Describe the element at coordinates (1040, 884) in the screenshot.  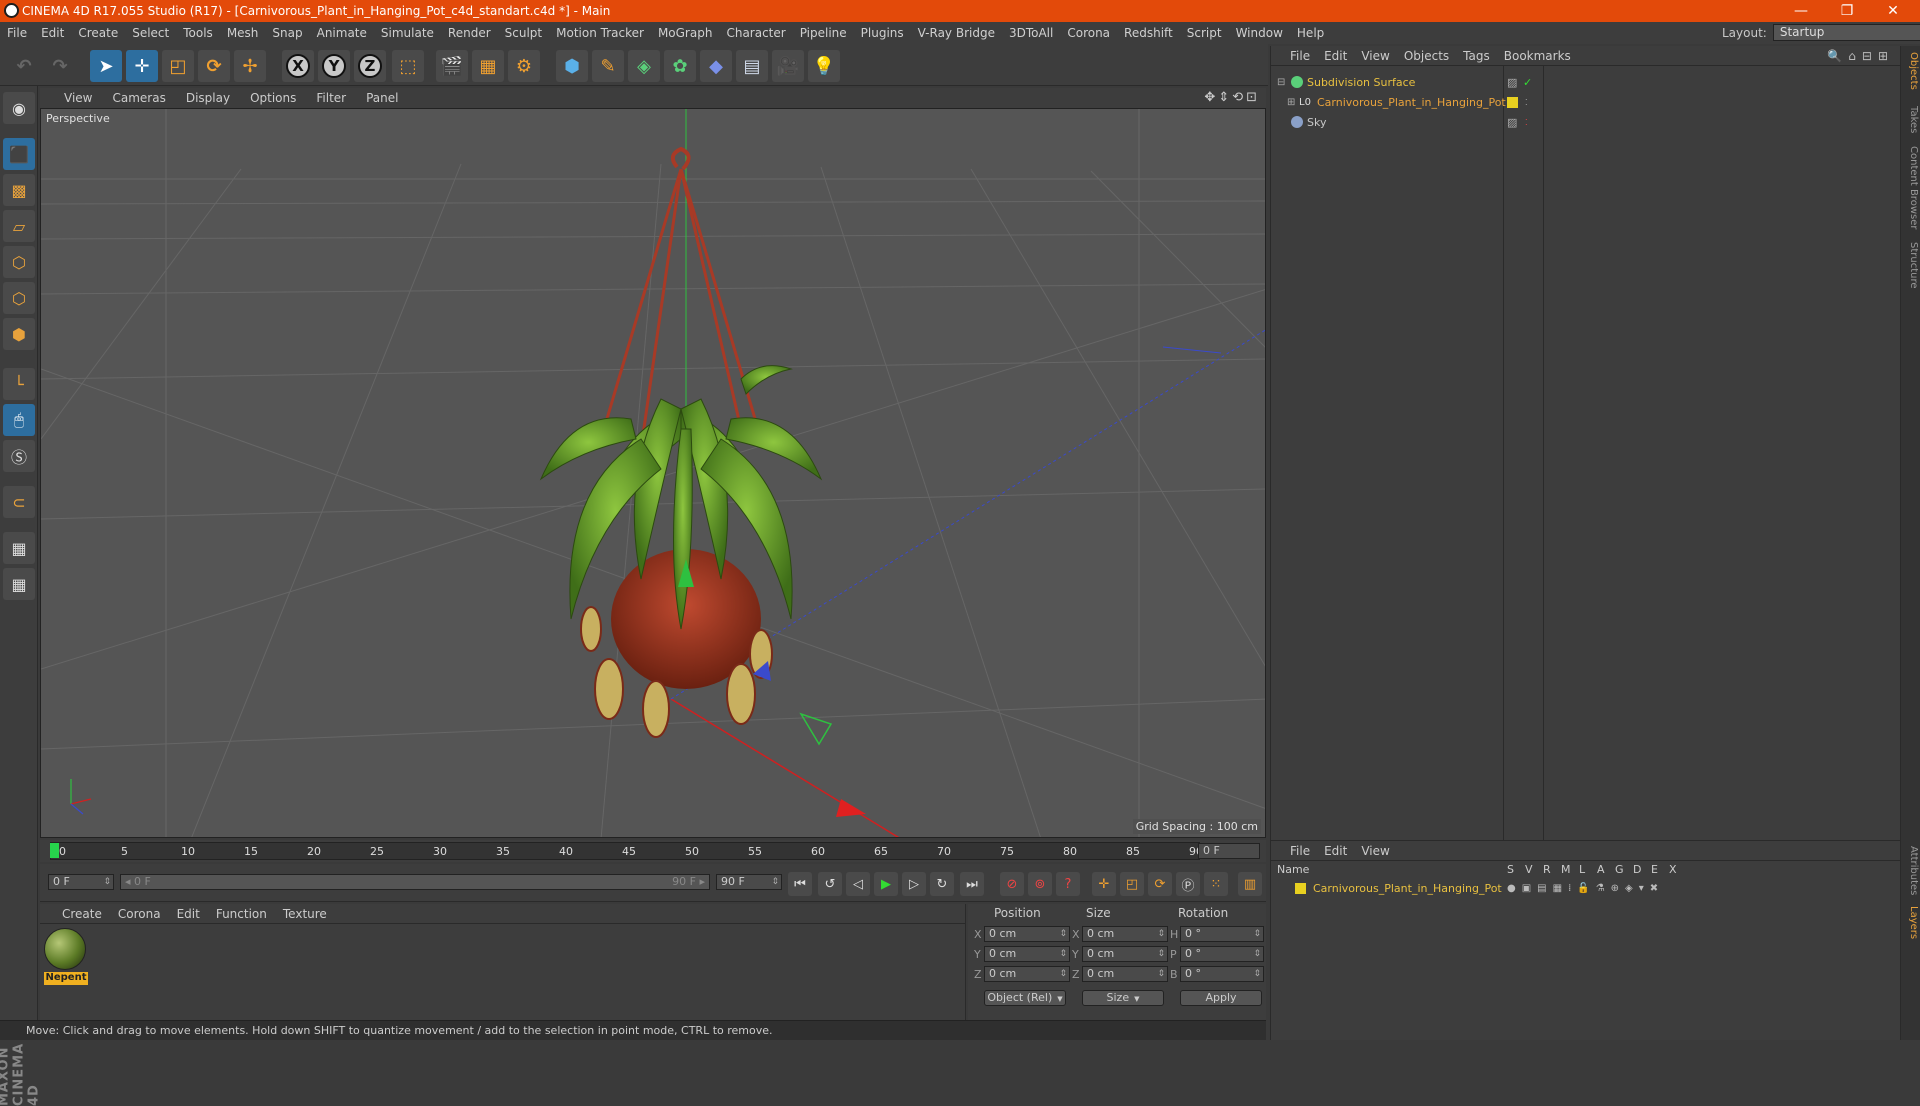
I see `autokeying-icon: ⊚` at that location.